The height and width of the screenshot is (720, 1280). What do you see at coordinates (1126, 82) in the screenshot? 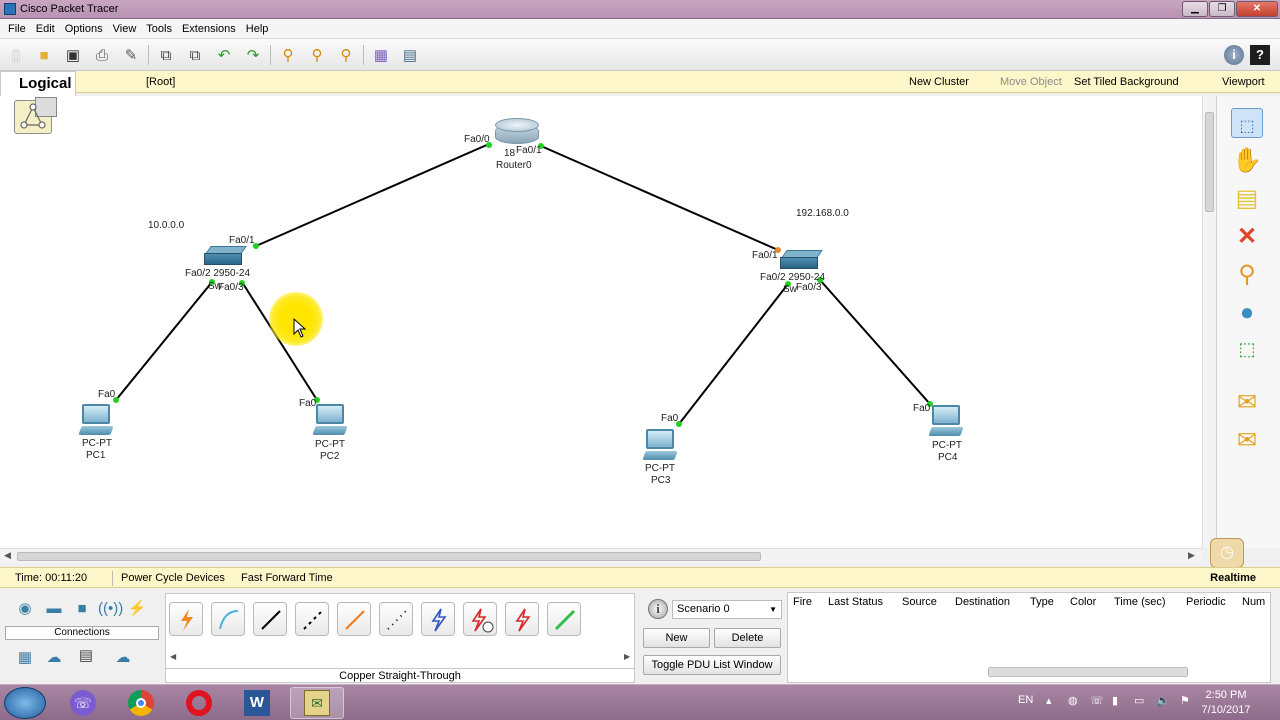
I see `set-tiled-background-button: Set Tiled Background` at bounding box center [1126, 82].